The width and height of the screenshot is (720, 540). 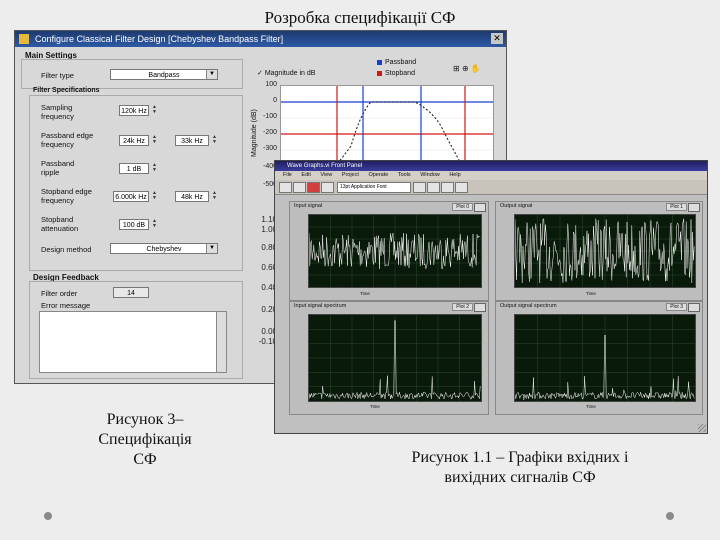 I want to click on plot-legend: Plot 2, so click(x=462, y=307).